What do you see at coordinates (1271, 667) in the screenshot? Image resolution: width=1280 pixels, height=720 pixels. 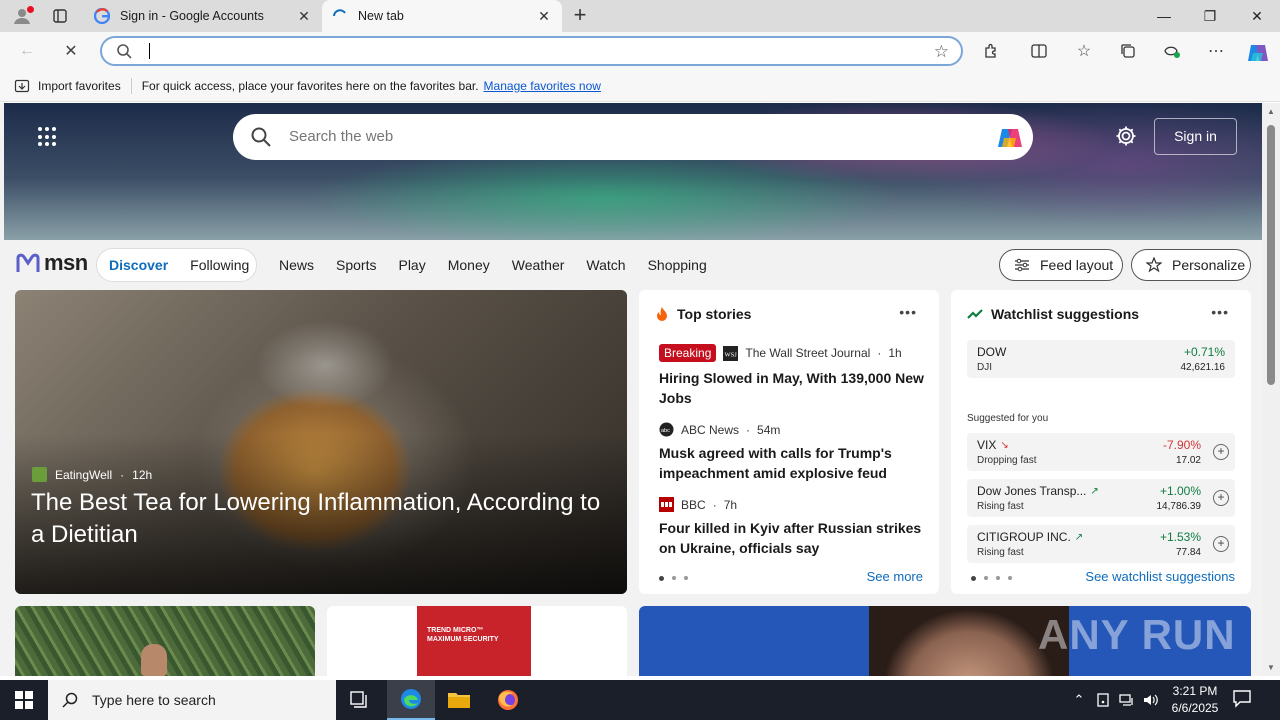 I see `scroll-down-icon: ▼` at bounding box center [1271, 667].